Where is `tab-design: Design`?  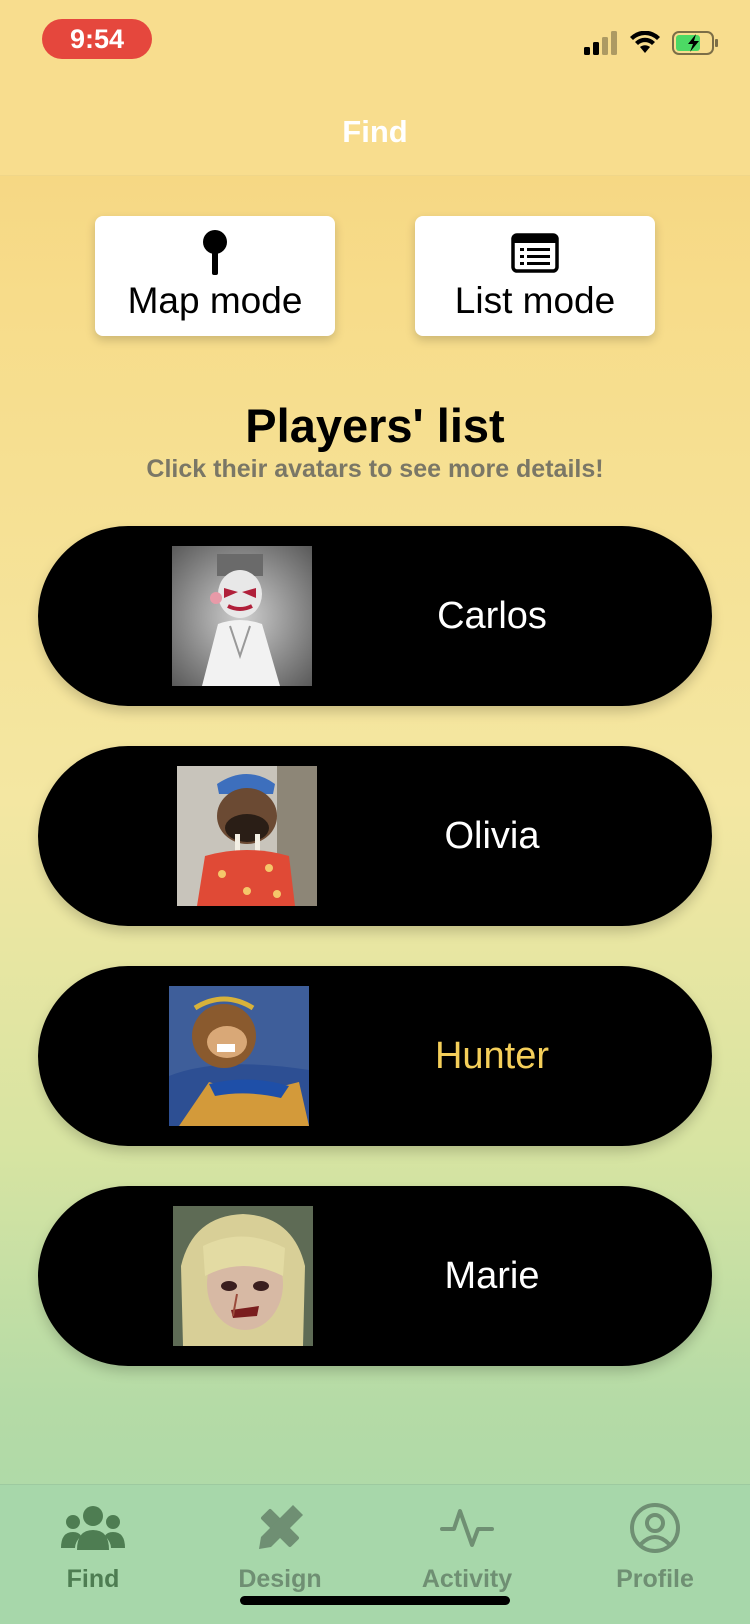
tab-design: Design is located at coordinates (280, 1540).